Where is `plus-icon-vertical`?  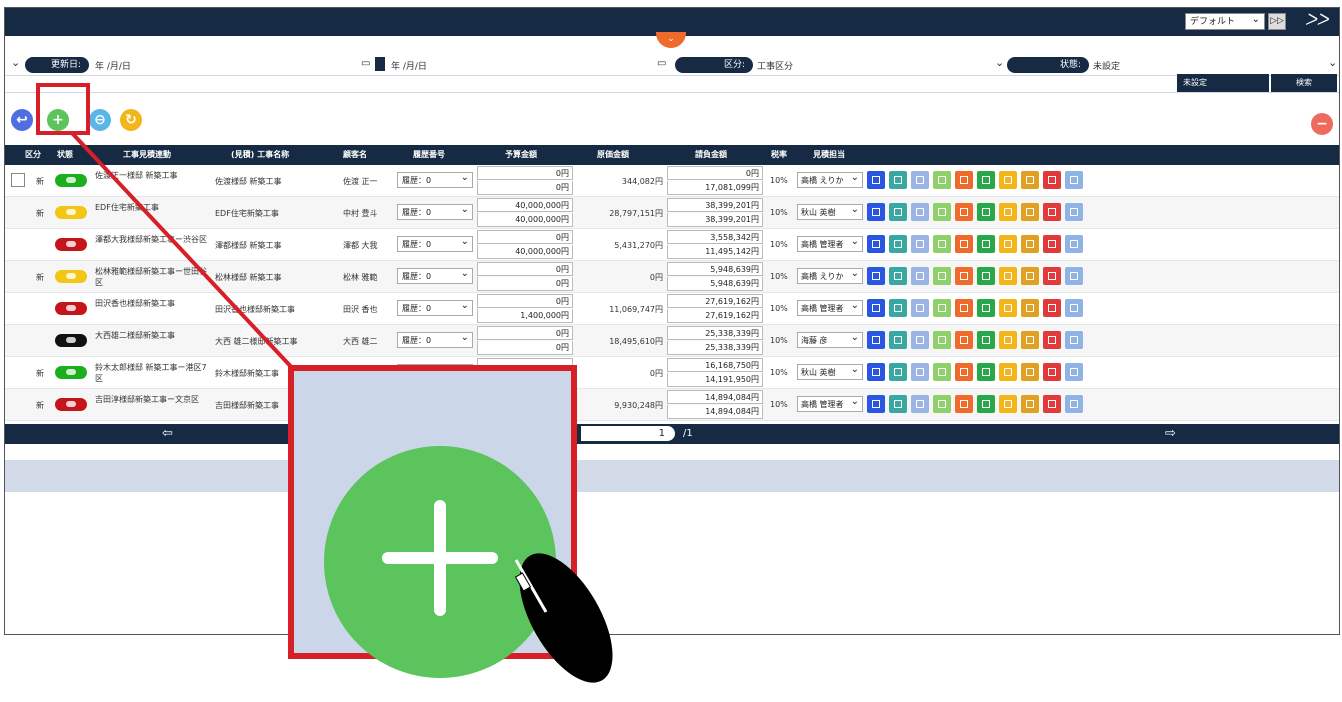
plus-icon-vertical is located at coordinates (440, 558).